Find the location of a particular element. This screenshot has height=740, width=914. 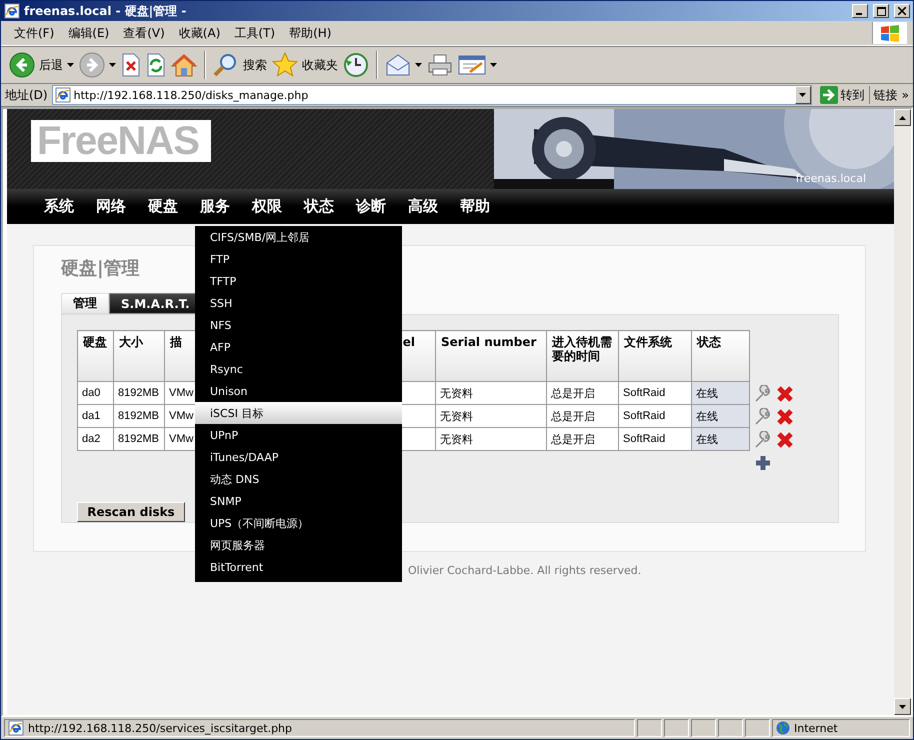

table-cell: da0 is located at coordinates (96, 393).